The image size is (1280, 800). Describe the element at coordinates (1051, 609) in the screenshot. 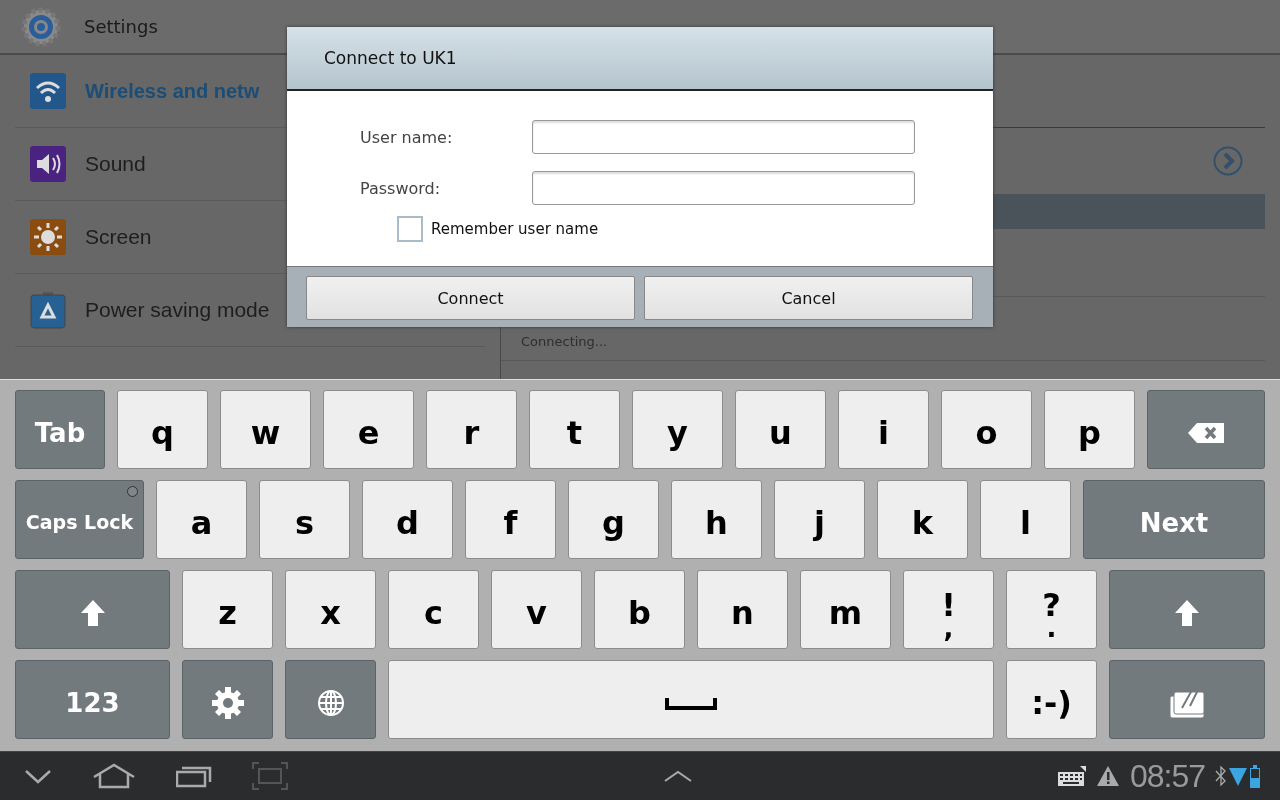

I see `key: ? .` at that location.